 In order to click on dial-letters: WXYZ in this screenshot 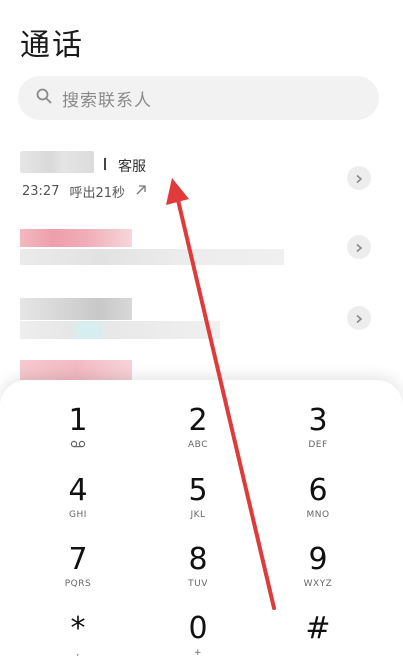, I will do `click(318, 584)`.